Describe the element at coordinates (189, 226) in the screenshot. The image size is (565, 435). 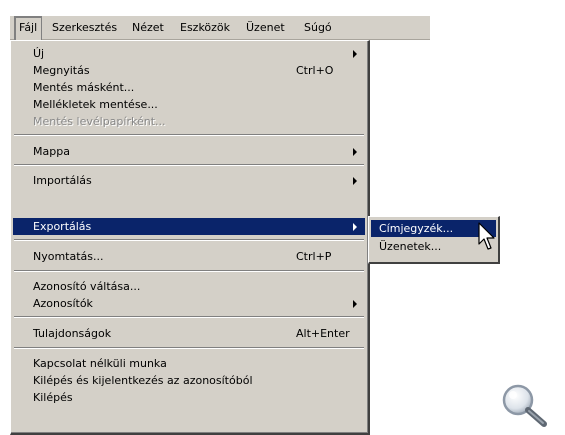
I see `menu-item-export: Exportálás` at that location.